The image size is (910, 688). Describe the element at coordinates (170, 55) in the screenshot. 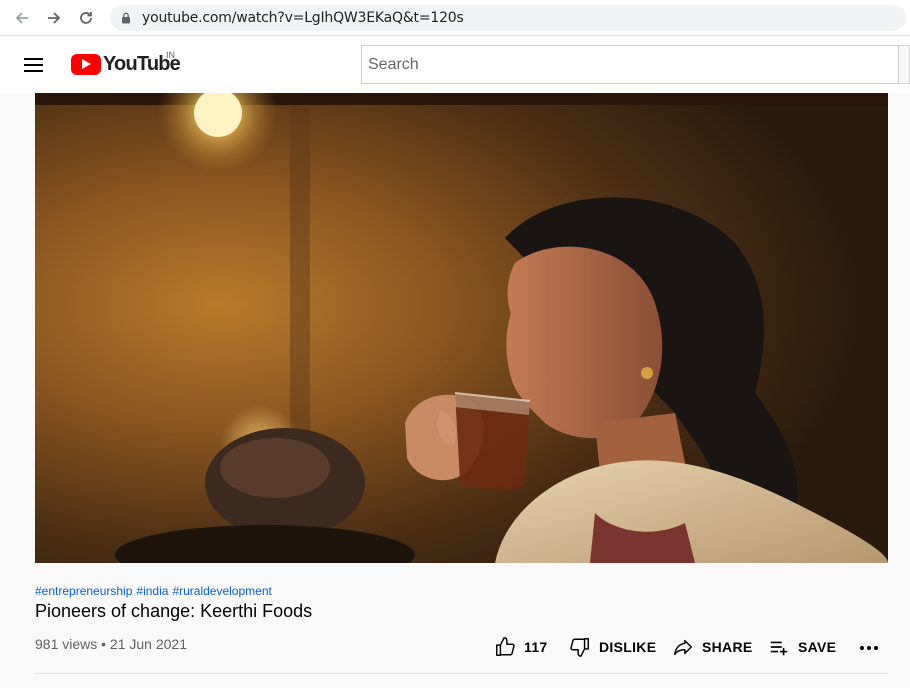

I see `country-code: IN` at that location.